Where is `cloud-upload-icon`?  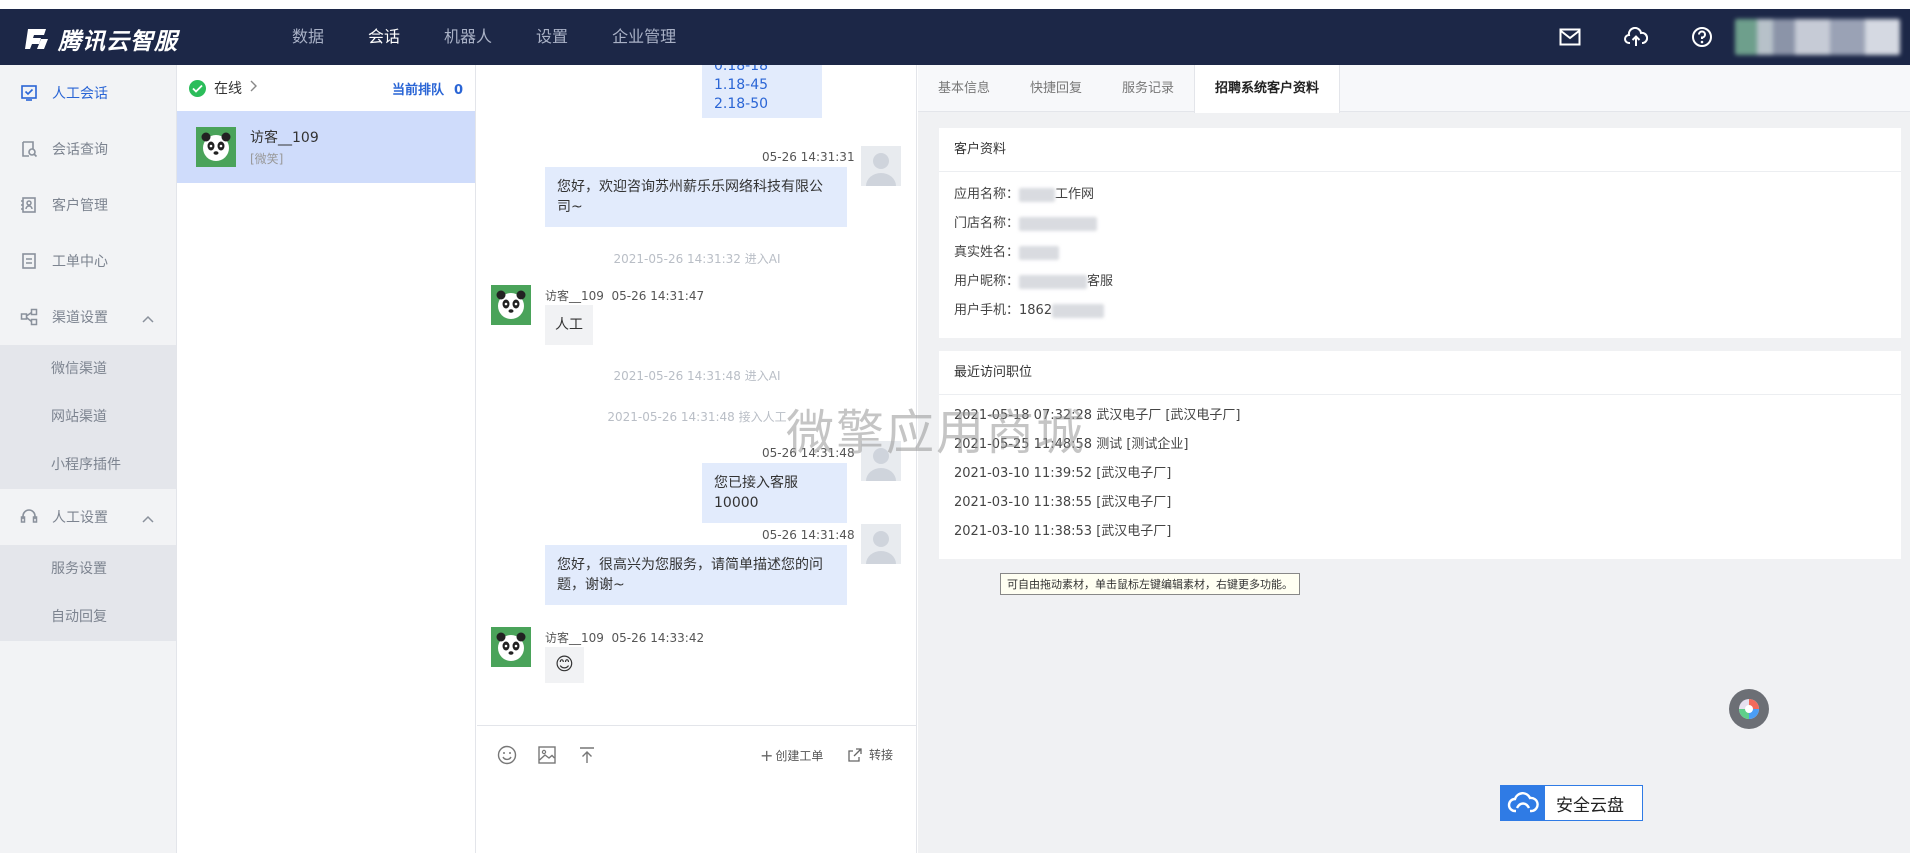
cloud-upload-icon is located at coordinates (1636, 37).